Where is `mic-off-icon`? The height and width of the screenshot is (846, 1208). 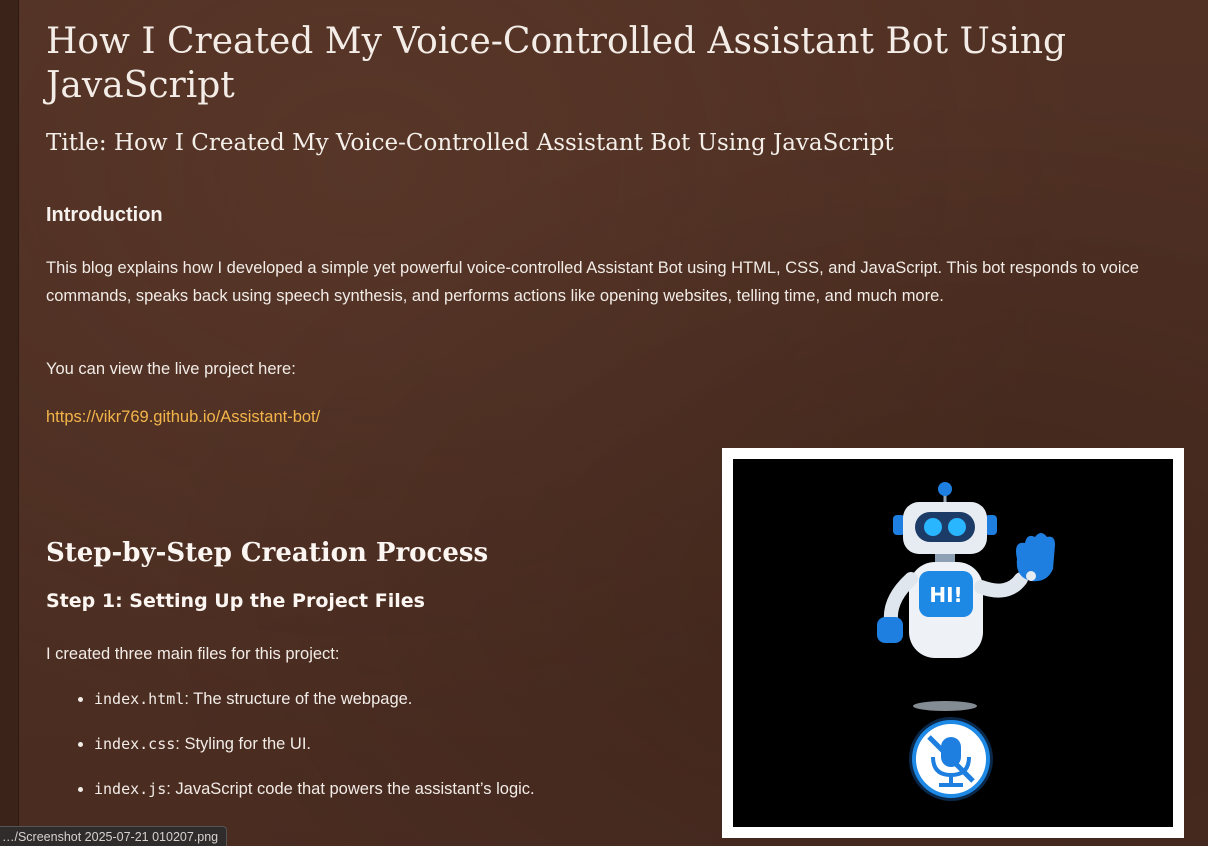 mic-off-icon is located at coordinates (951, 759).